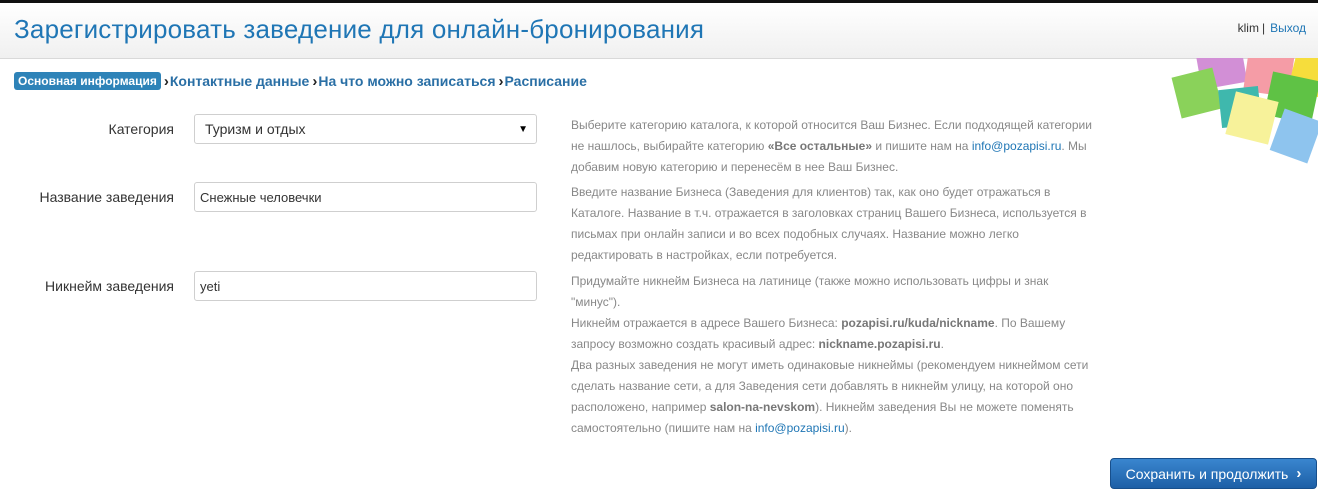 The image size is (1318, 489). What do you see at coordinates (820, 146) in the screenshot?
I see `category-help-bold: «Все остальные»` at bounding box center [820, 146].